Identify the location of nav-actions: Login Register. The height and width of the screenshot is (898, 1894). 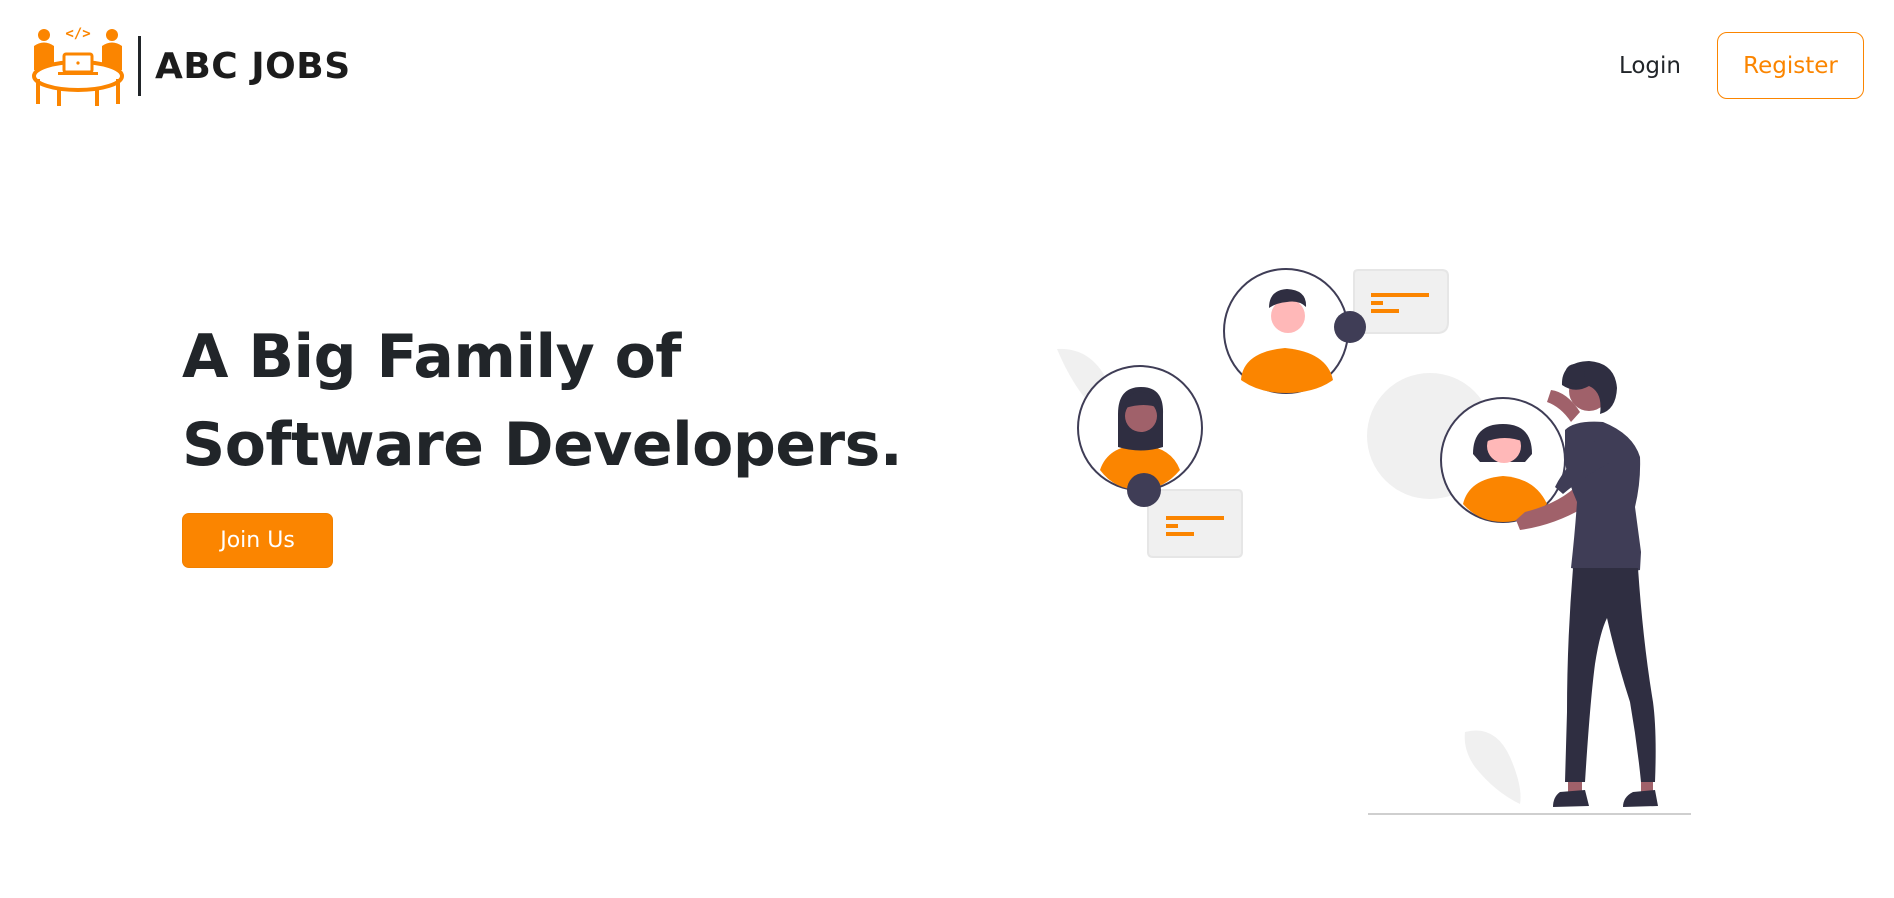
(1741, 65).